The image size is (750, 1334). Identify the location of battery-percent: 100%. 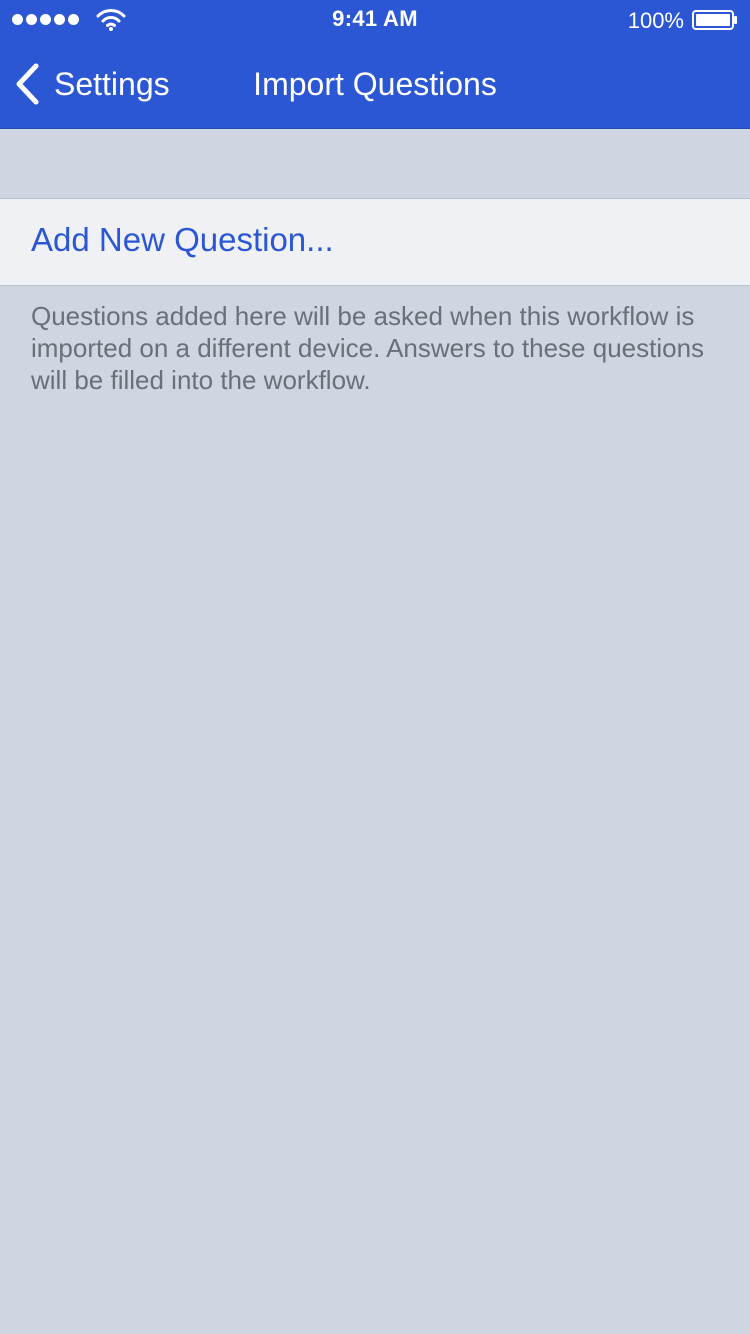
(655, 20).